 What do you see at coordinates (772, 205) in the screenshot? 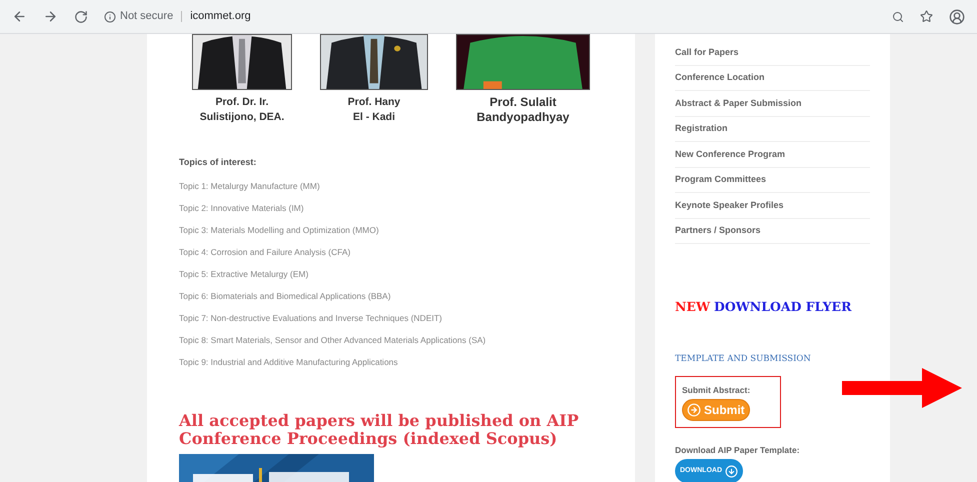
I see `sidebar-link: Keynote Speaker Profiles` at bounding box center [772, 205].